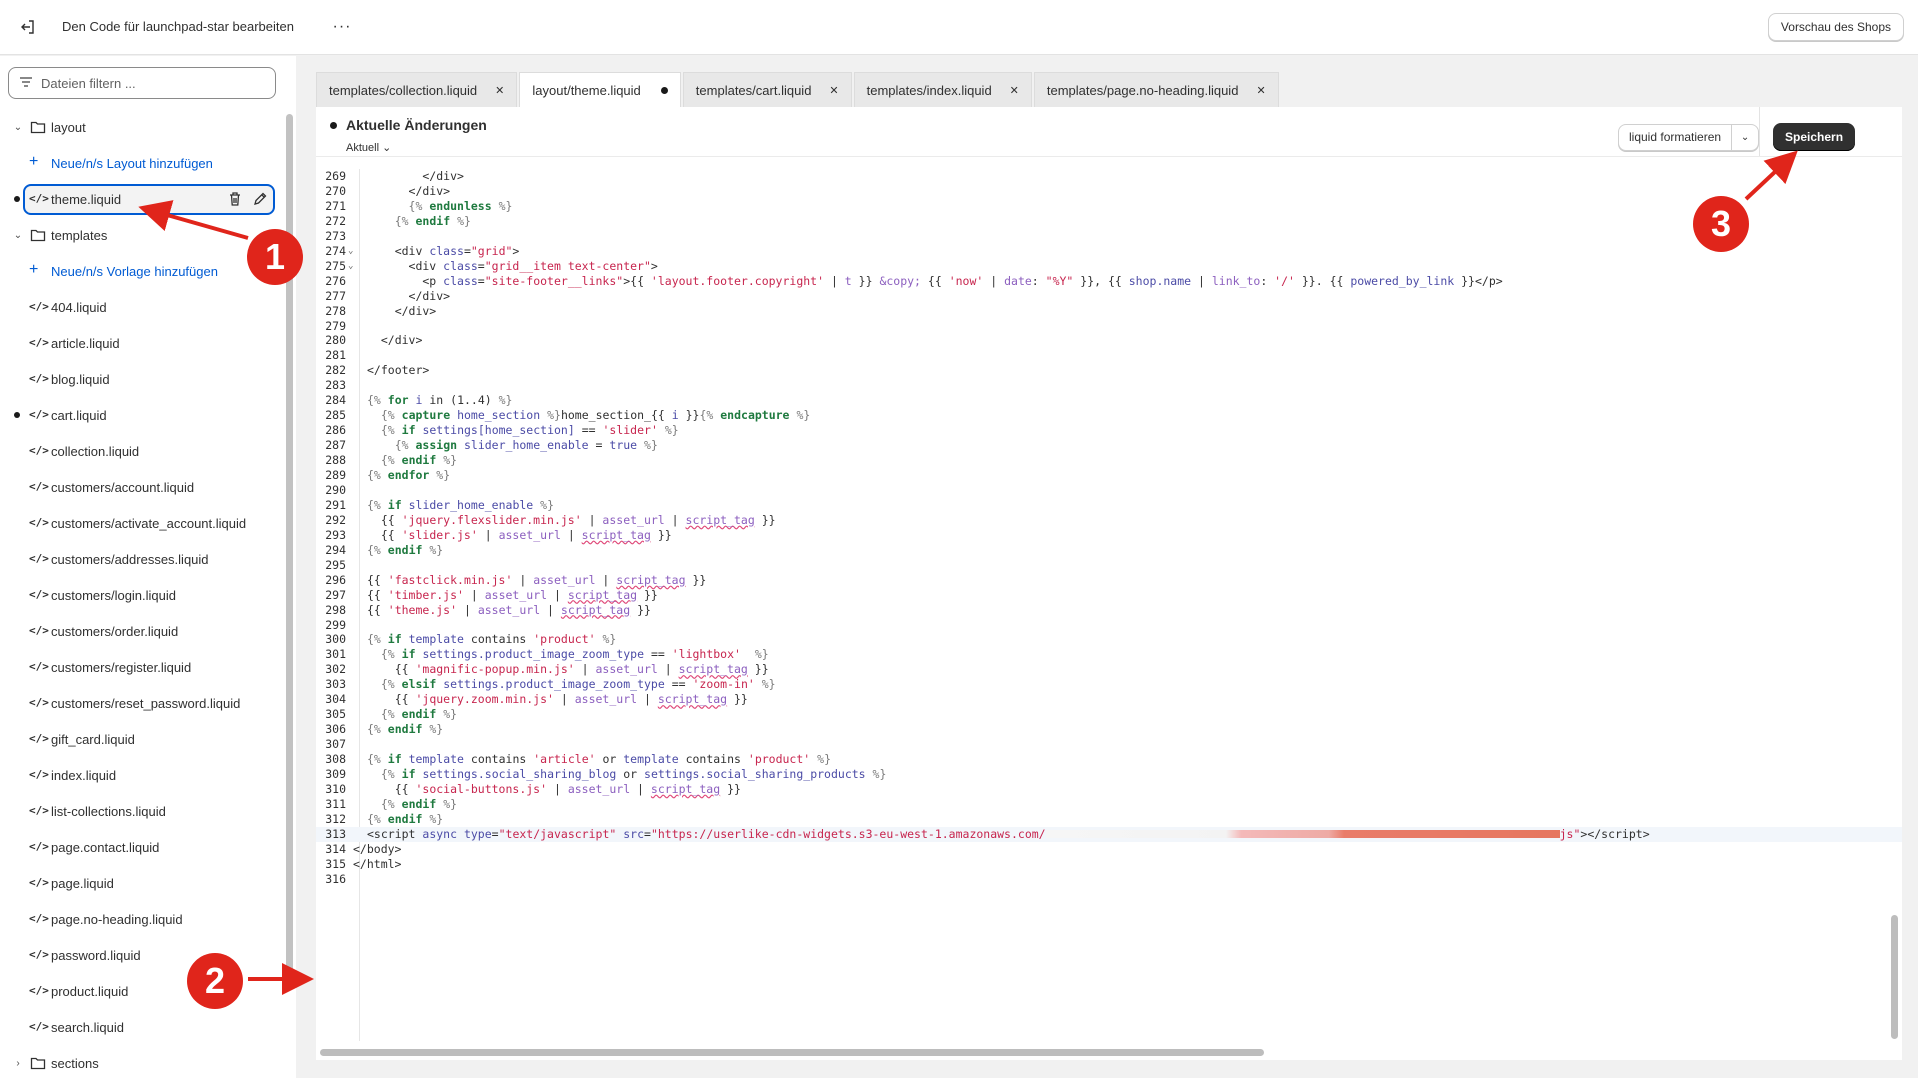  I want to click on horizontal-scrollbar, so click(792, 1052).